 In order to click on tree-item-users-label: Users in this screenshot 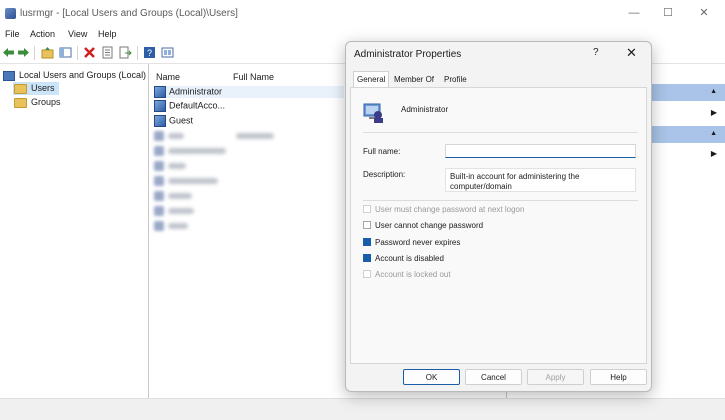, I will do `click(43, 88)`.